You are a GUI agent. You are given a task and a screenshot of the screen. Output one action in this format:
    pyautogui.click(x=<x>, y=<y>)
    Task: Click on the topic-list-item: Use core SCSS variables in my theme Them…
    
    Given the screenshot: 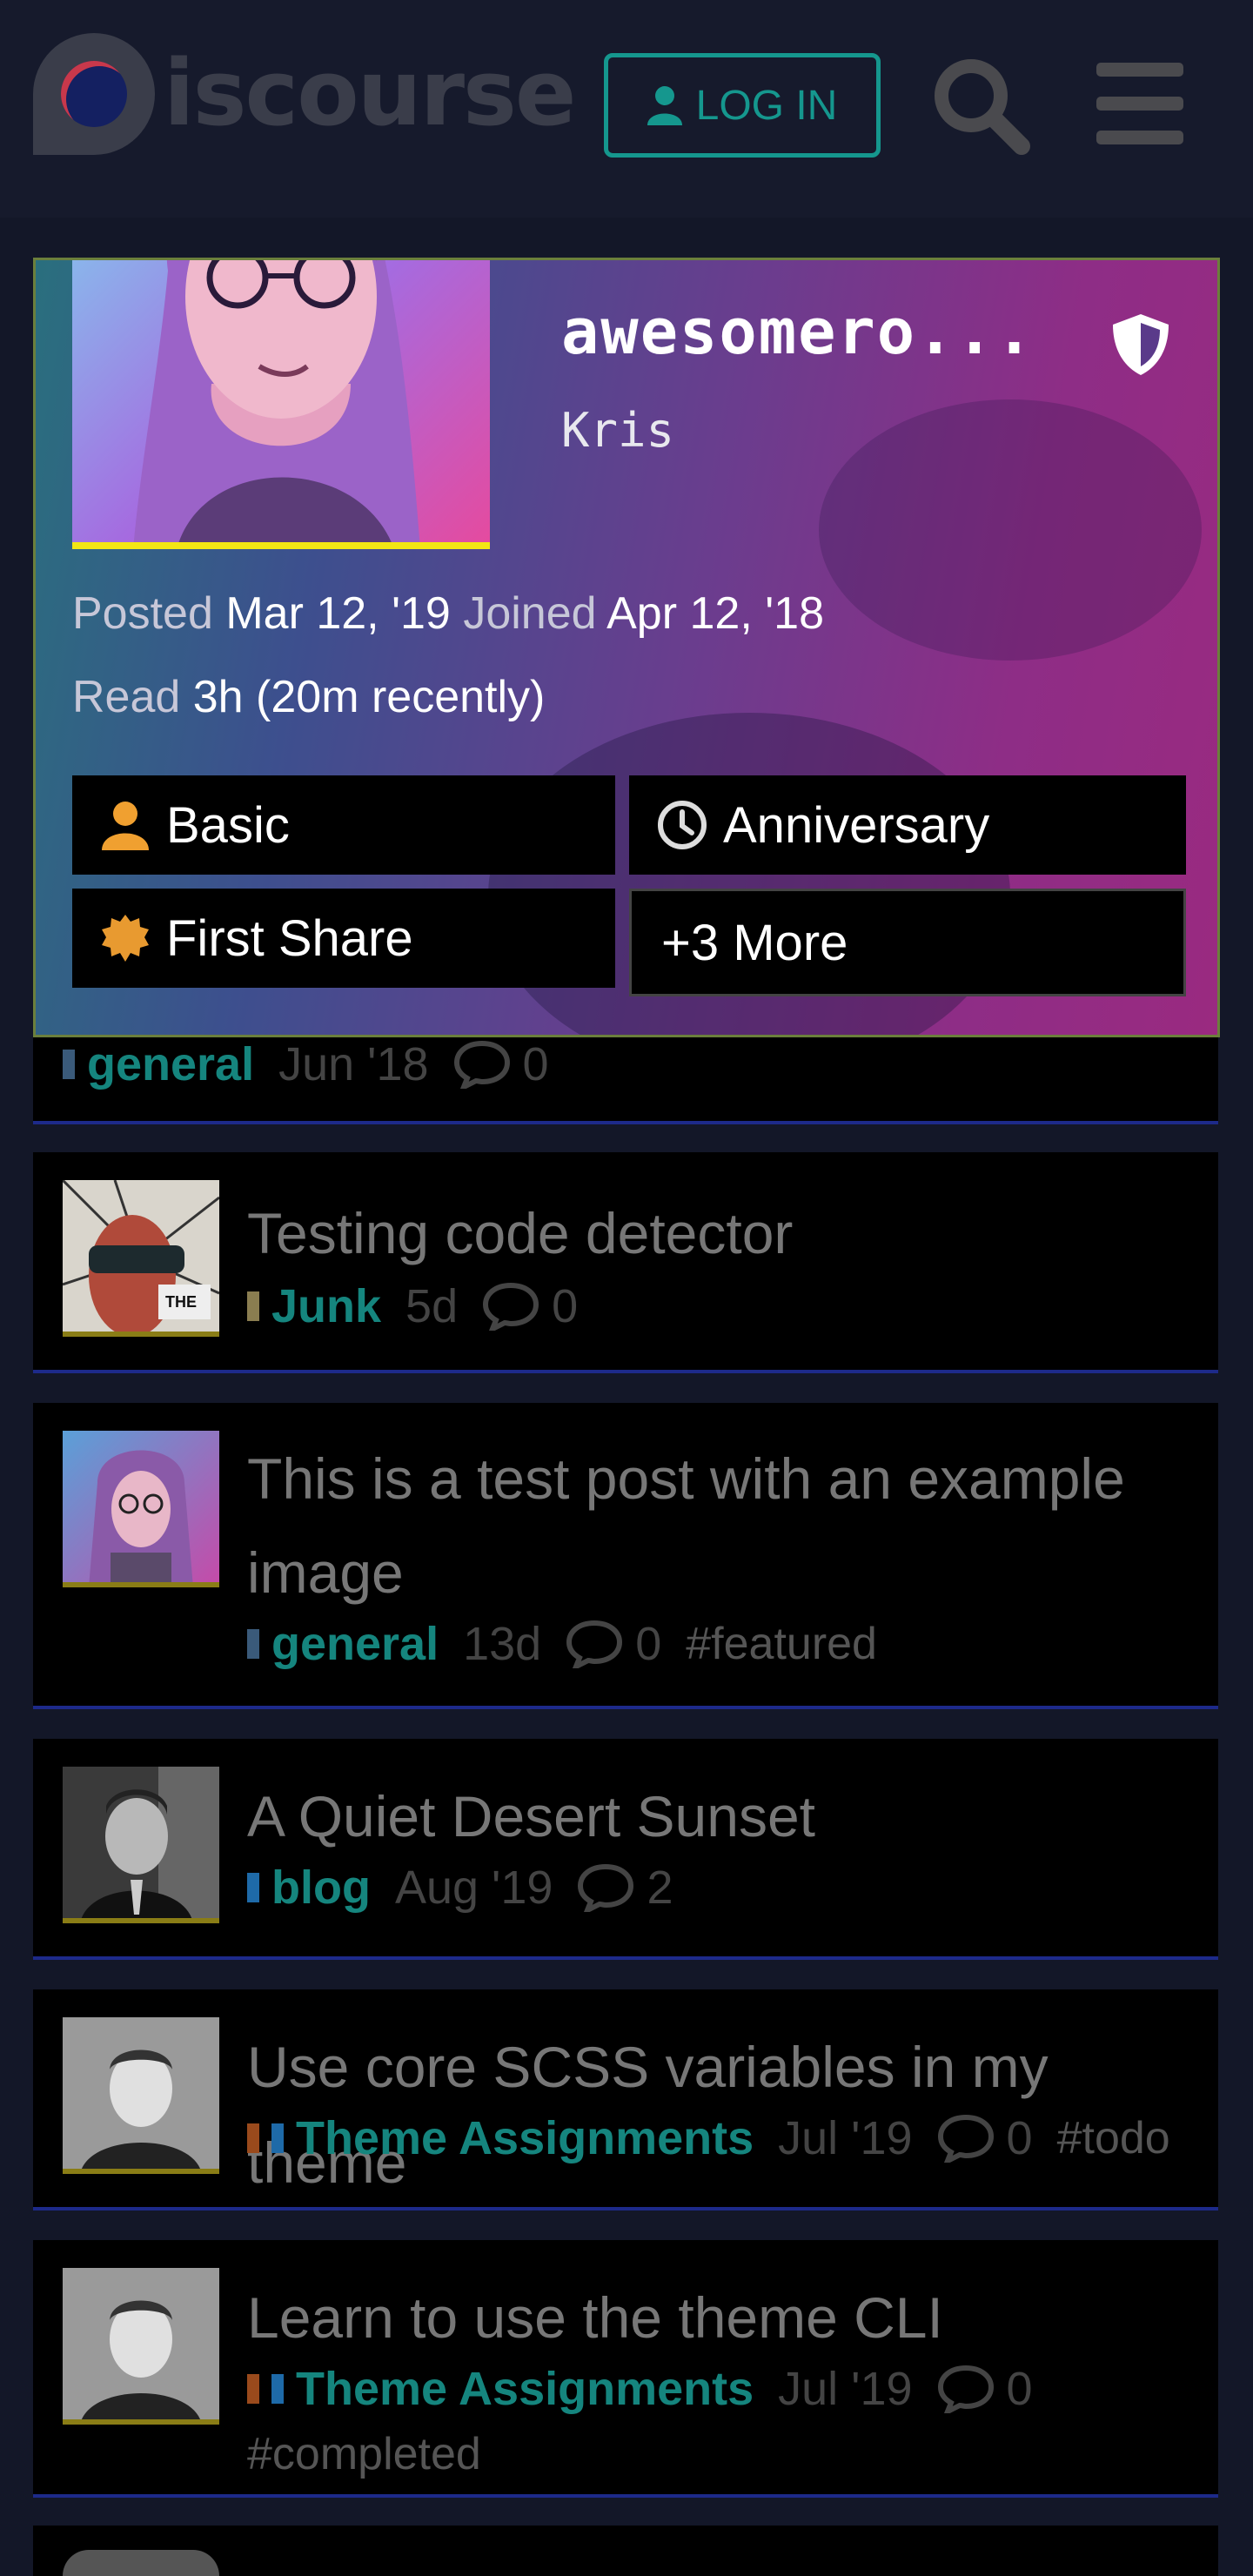 What is the action you would take?
    pyautogui.click(x=625, y=2099)
    